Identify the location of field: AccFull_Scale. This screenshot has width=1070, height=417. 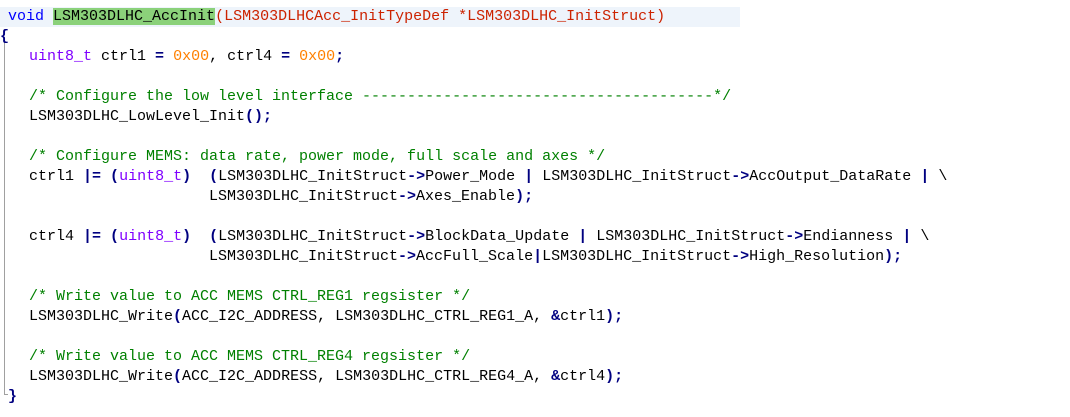
(475, 256).